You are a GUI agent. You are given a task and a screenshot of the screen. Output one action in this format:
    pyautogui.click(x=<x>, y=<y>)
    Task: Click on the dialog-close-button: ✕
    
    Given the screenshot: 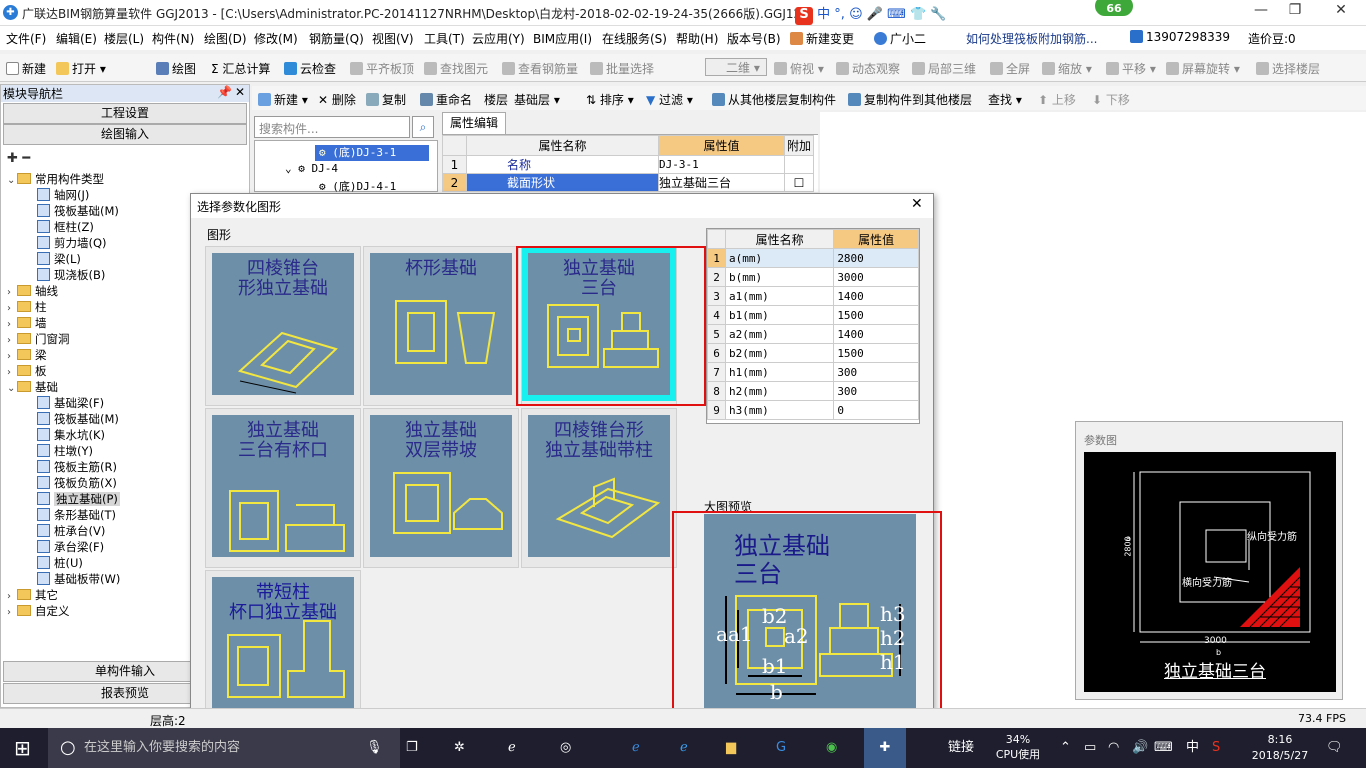 What is the action you would take?
    pyautogui.click(x=917, y=204)
    